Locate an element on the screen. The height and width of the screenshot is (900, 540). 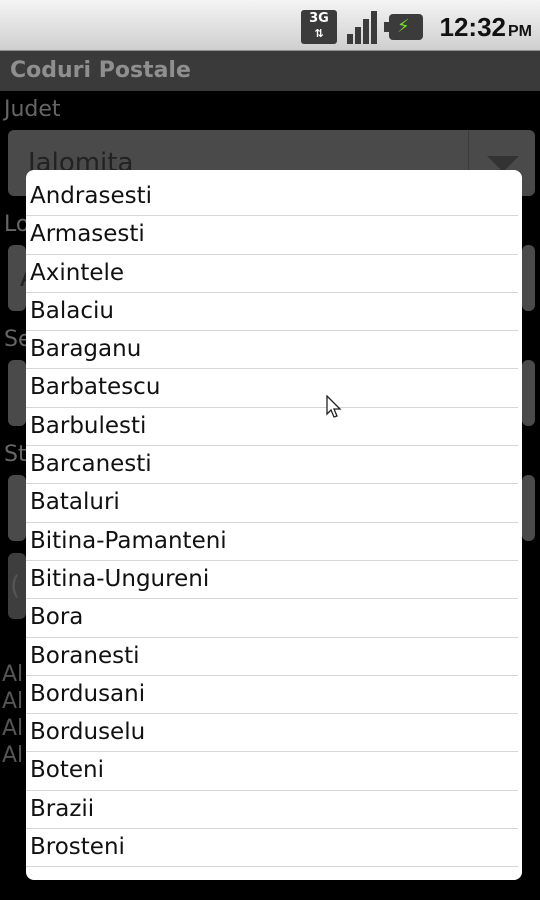
result-line-1: Al is located at coordinates (13, 674).